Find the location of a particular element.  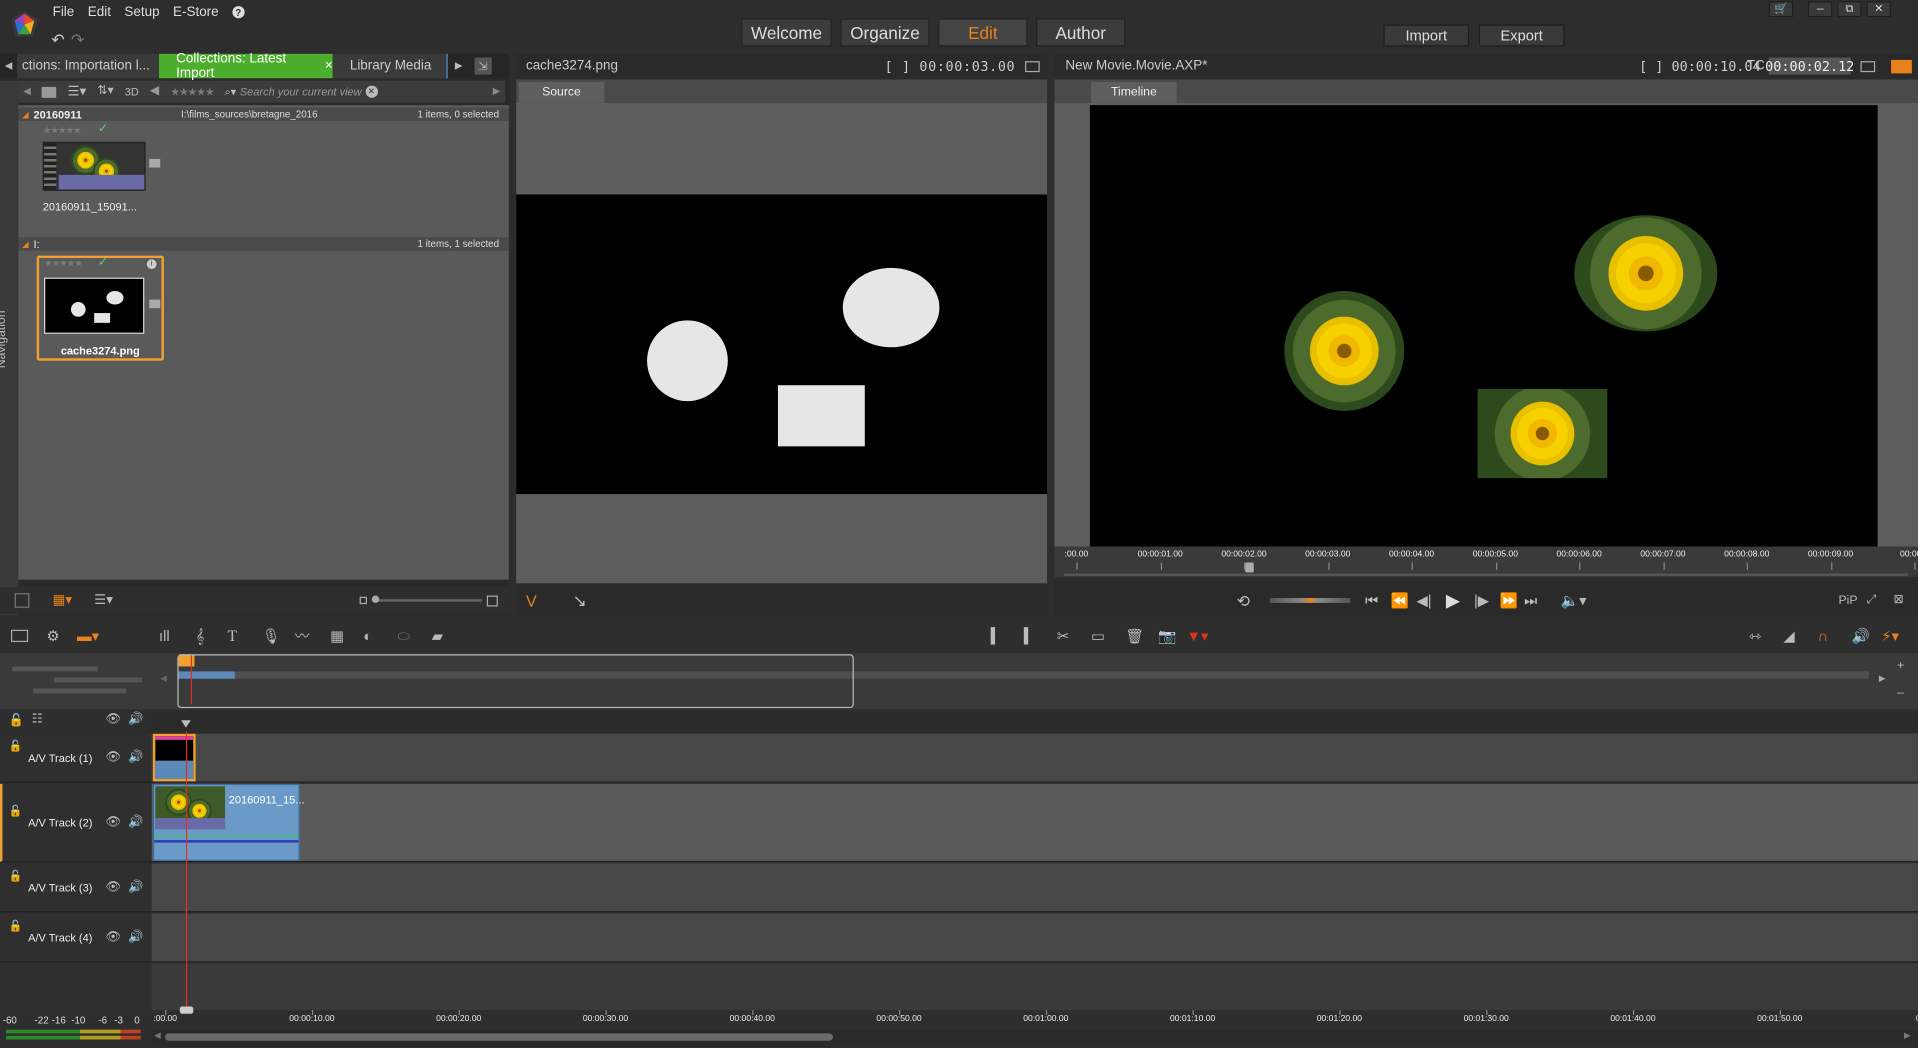

preview-toggle-icon is located at coordinates (22, 600).